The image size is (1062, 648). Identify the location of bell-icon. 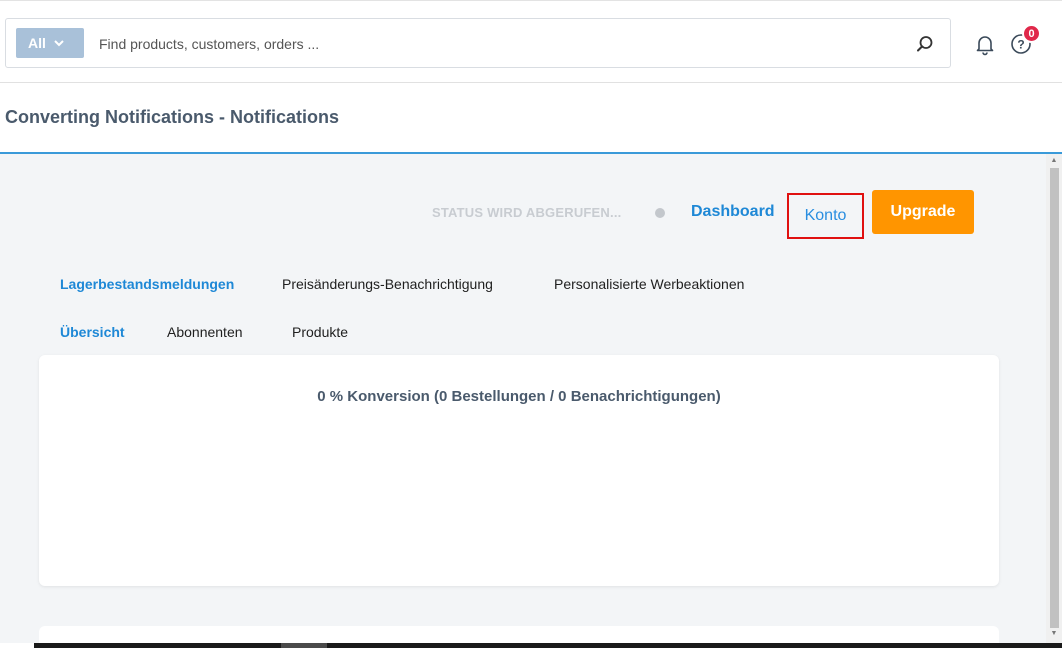
(985, 44).